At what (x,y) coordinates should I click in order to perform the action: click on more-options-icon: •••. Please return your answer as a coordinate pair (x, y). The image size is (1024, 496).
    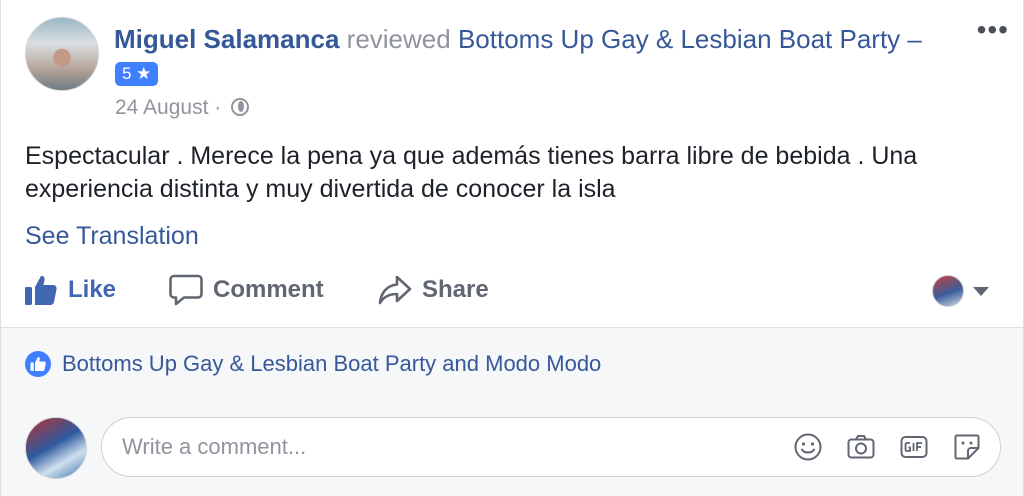
    Looking at the image, I should click on (993, 30).